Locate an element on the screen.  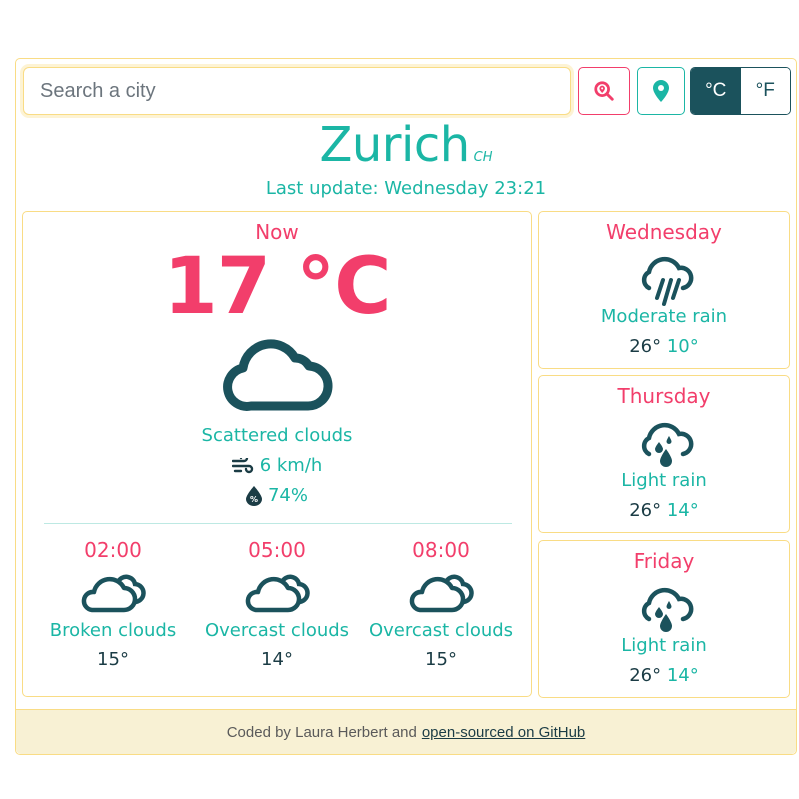
hour-time: 05:00 is located at coordinates (277, 550).